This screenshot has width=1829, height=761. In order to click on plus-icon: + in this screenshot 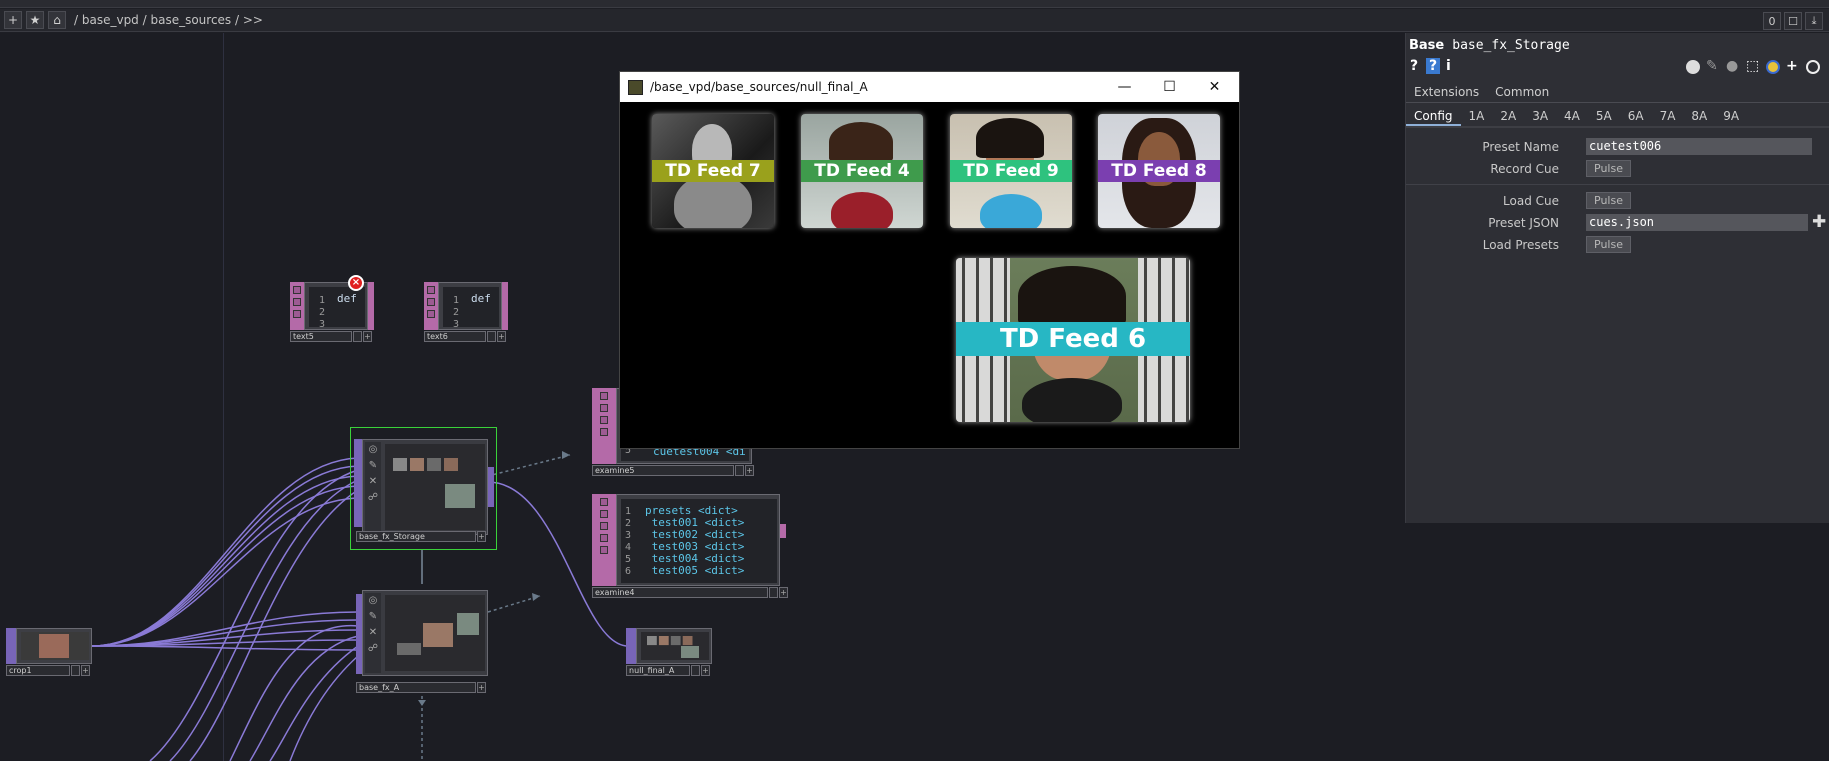, I will do `click(1792, 66)`.